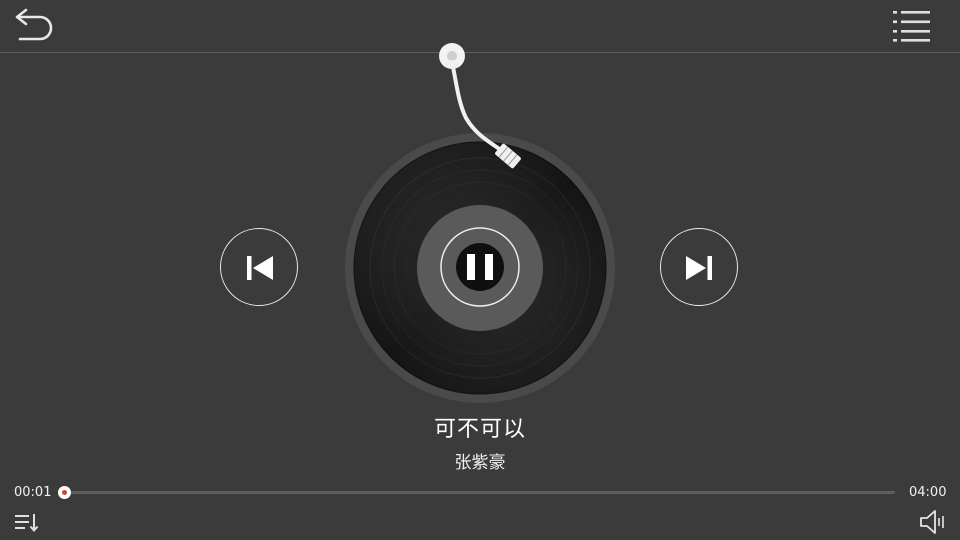 The width and height of the screenshot is (960, 540). Describe the element at coordinates (479, 429) in the screenshot. I see `song-title: 可不可以` at that location.